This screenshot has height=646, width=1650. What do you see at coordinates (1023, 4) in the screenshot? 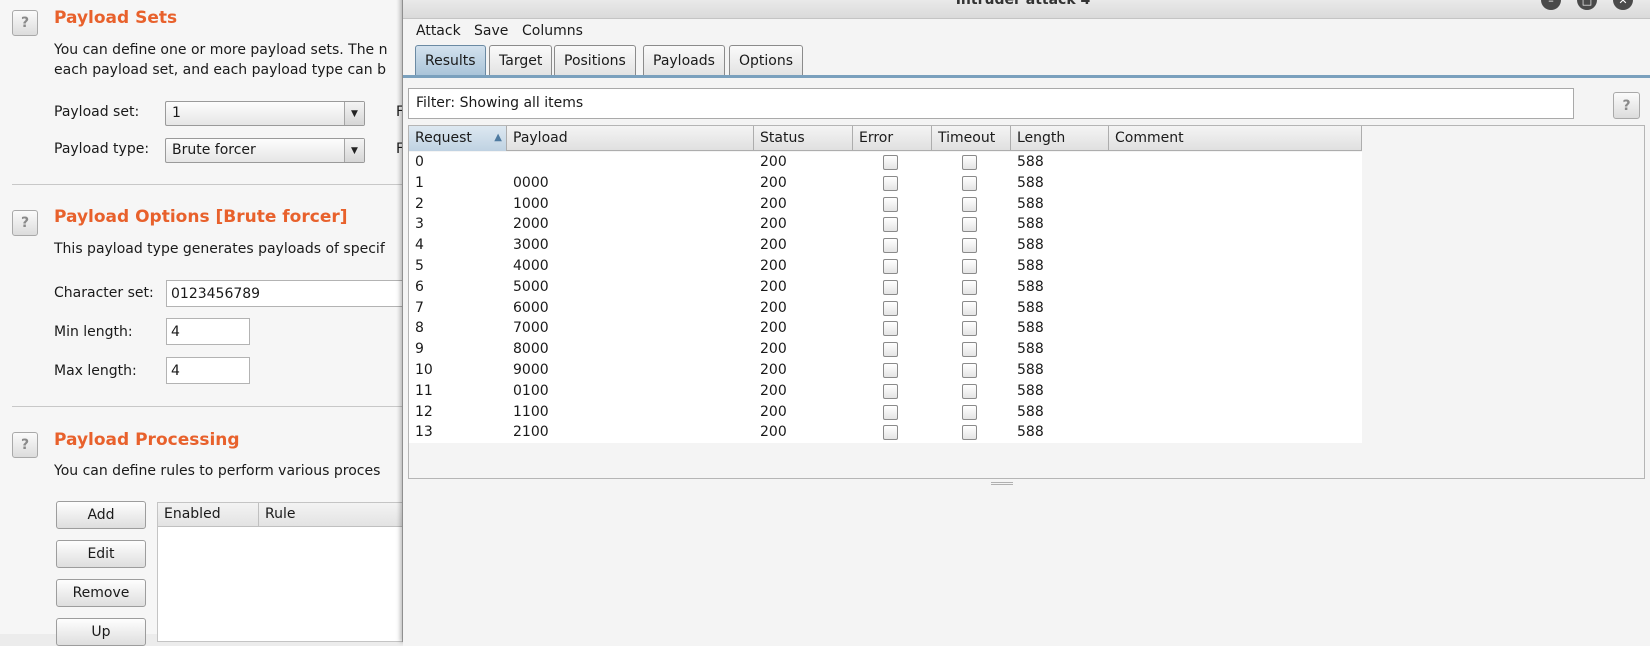
I see `window-title: Intruder attack 4` at bounding box center [1023, 4].